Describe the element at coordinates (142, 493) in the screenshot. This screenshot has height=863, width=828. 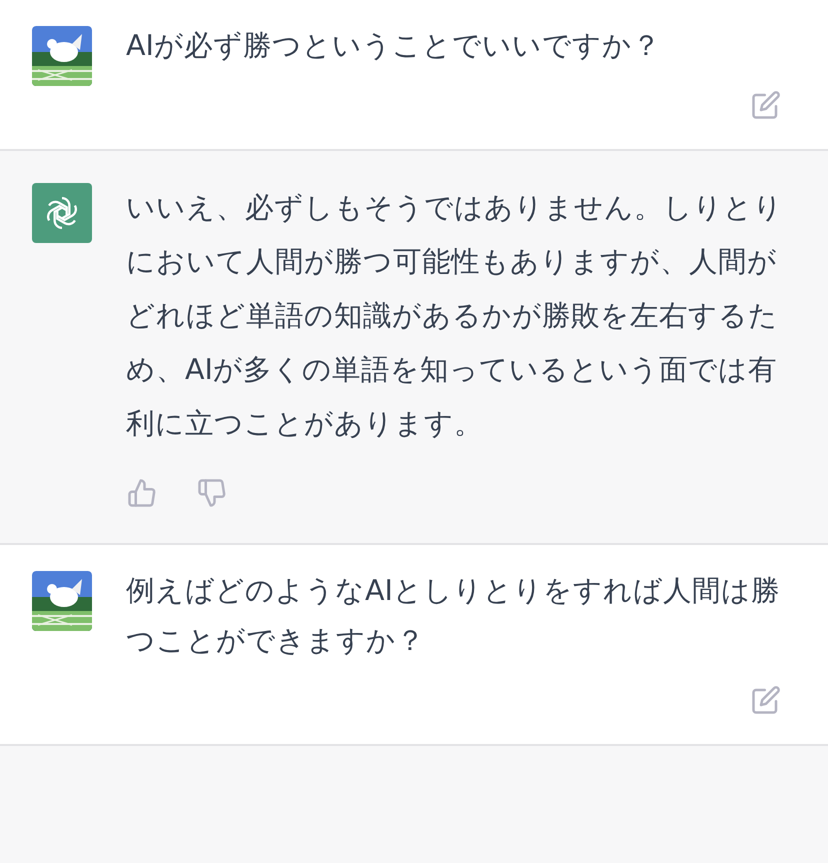
I see `thumbs-up-button` at that location.